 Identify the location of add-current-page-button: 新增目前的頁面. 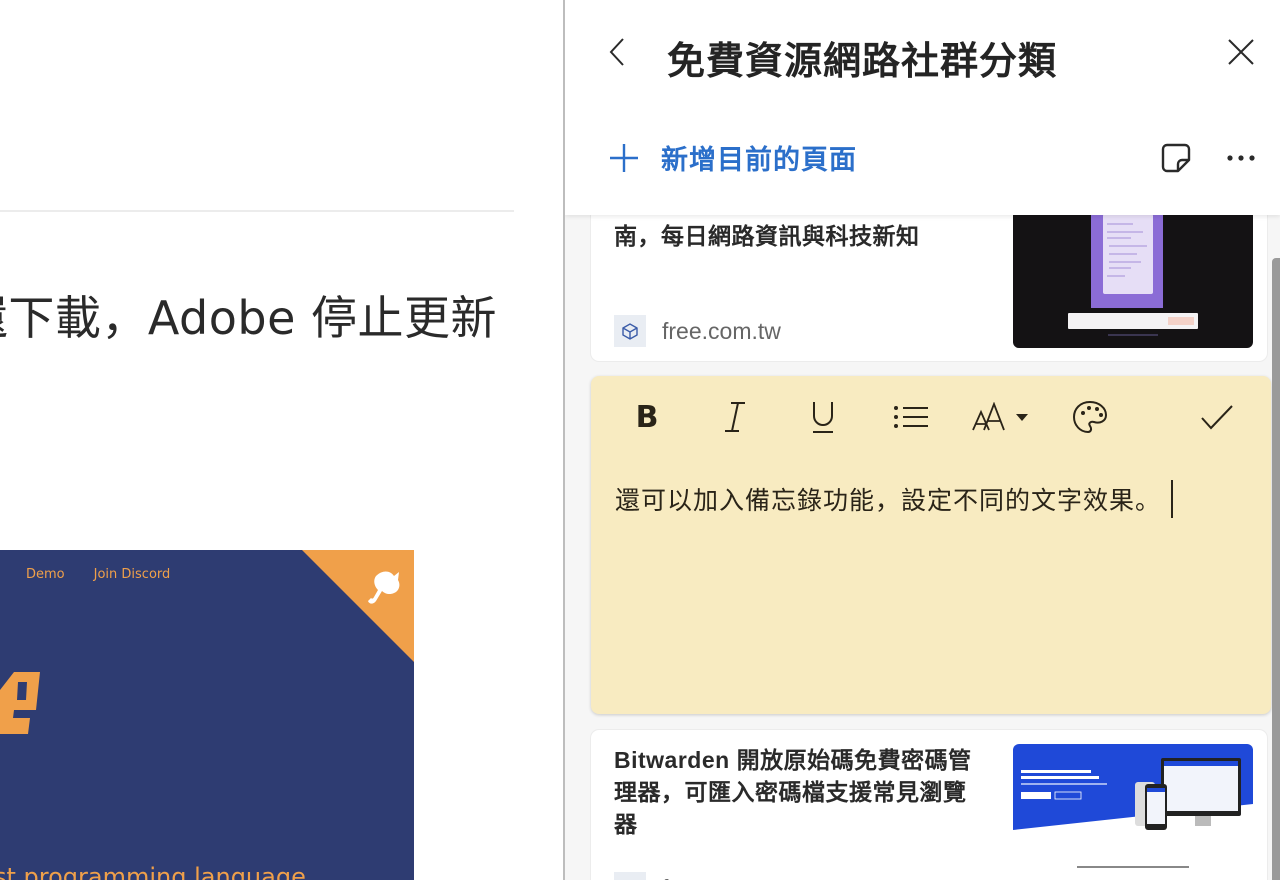
(733, 157).